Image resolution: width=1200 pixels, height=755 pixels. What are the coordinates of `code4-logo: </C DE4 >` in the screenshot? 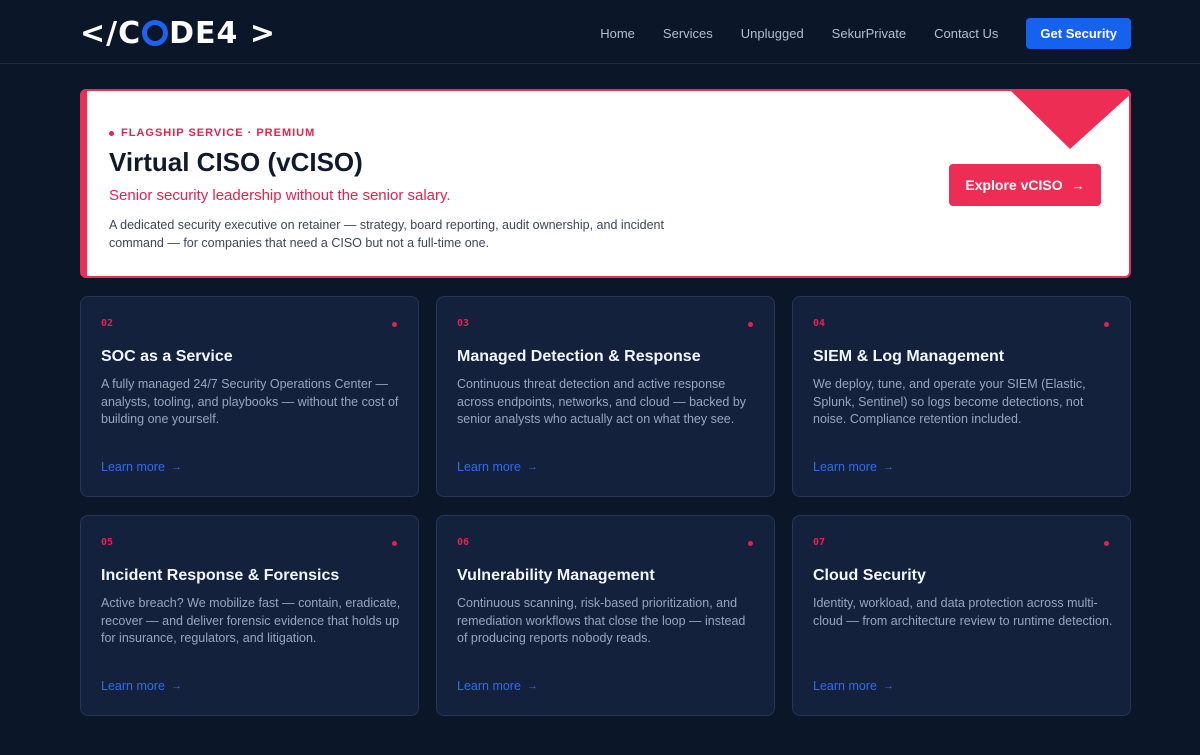 It's located at (178, 33).